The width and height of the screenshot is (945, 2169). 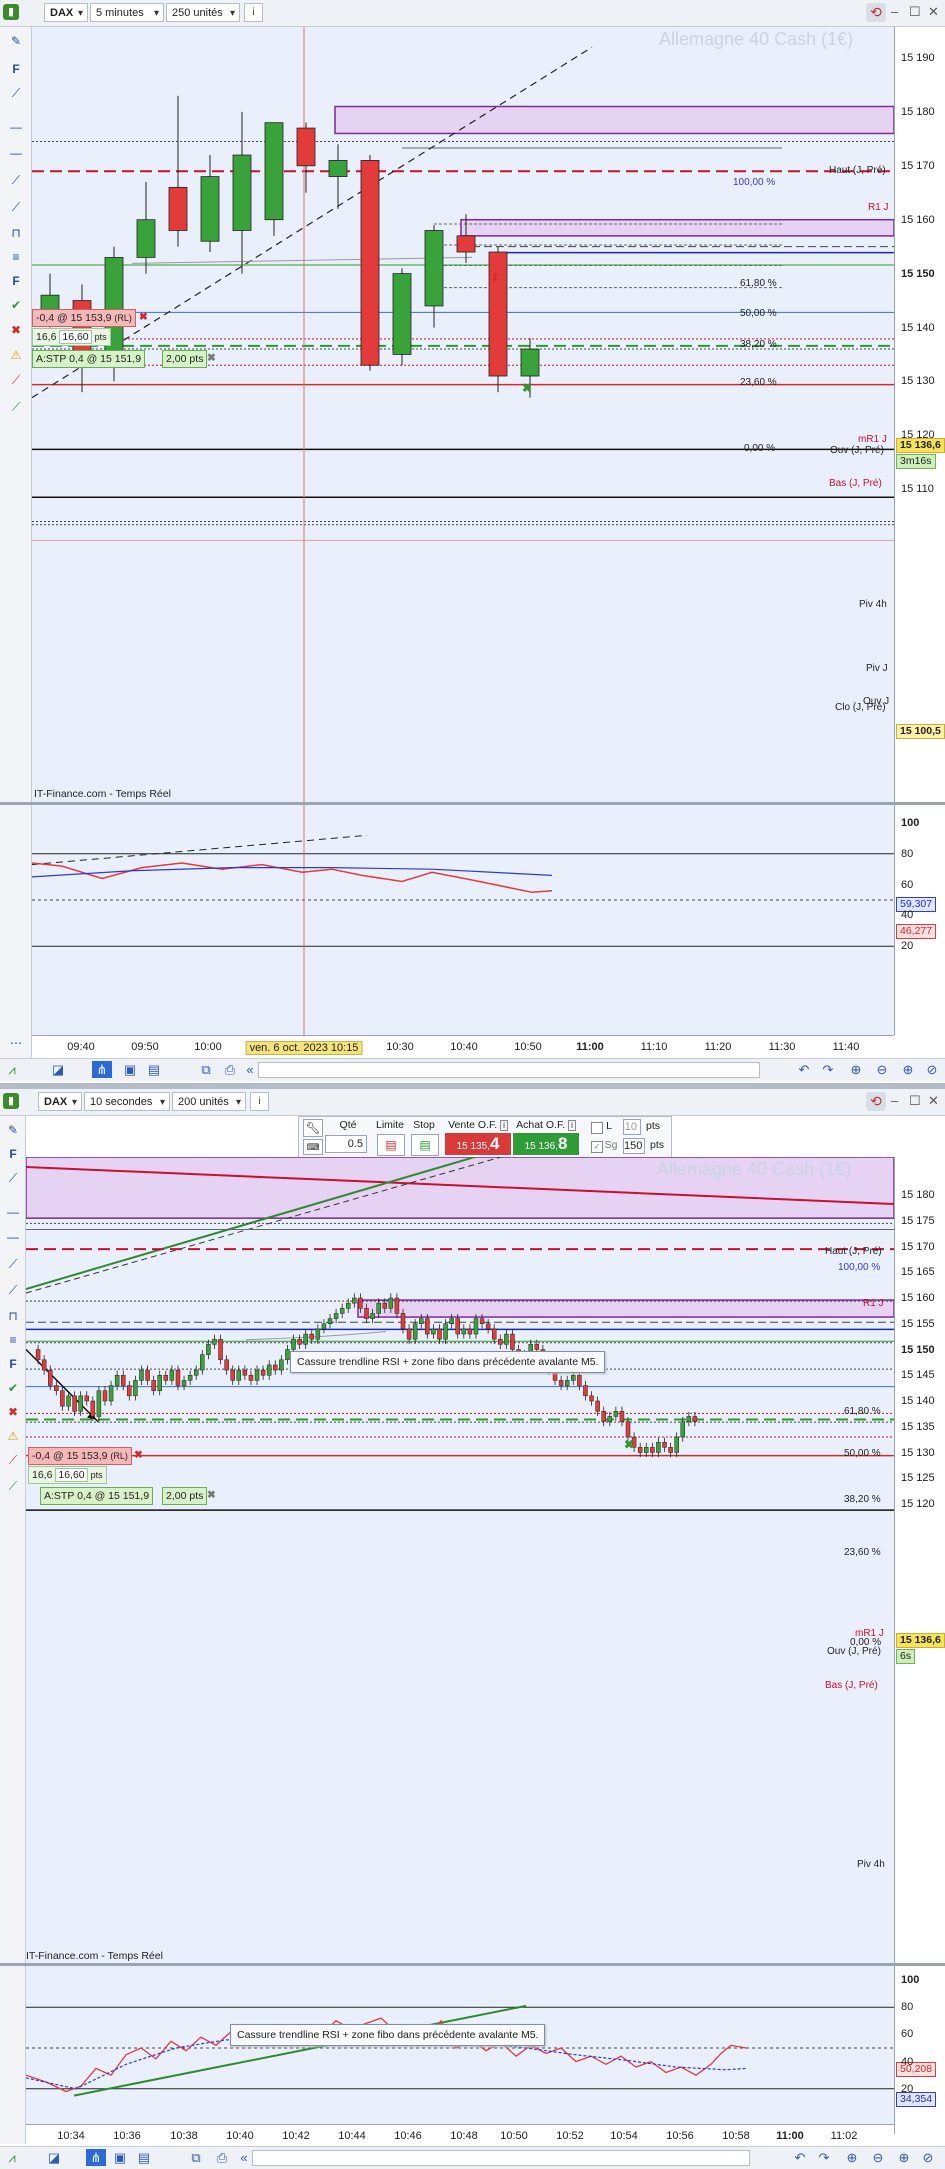 What do you see at coordinates (203, 13) in the screenshot?
I see `units-select: 250 unités` at bounding box center [203, 13].